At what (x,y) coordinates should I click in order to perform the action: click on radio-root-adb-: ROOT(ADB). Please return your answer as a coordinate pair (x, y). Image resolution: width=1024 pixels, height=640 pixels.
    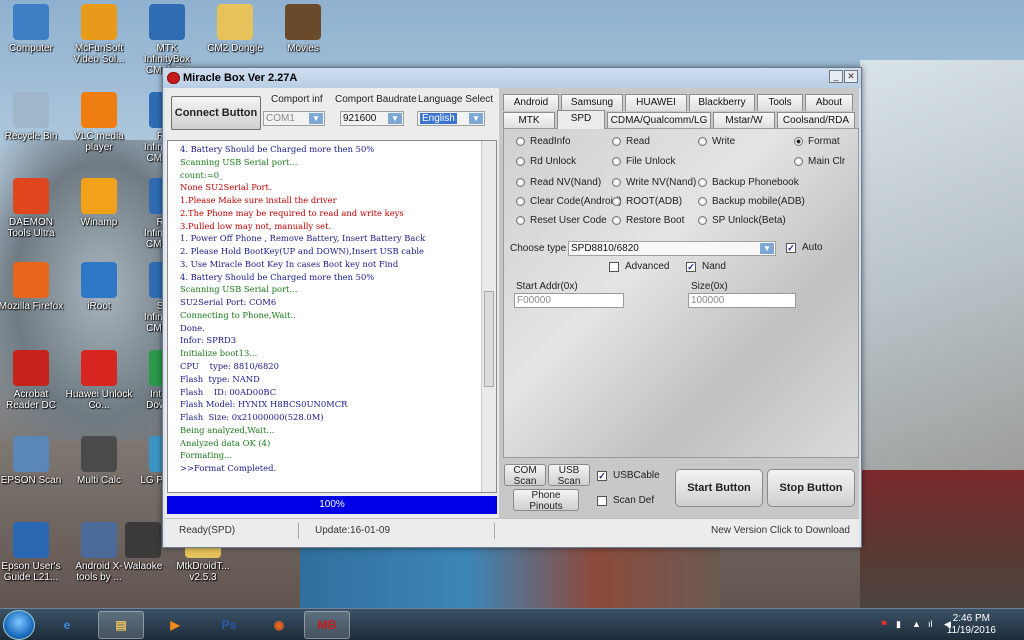
    Looking at the image, I should click on (647, 201).